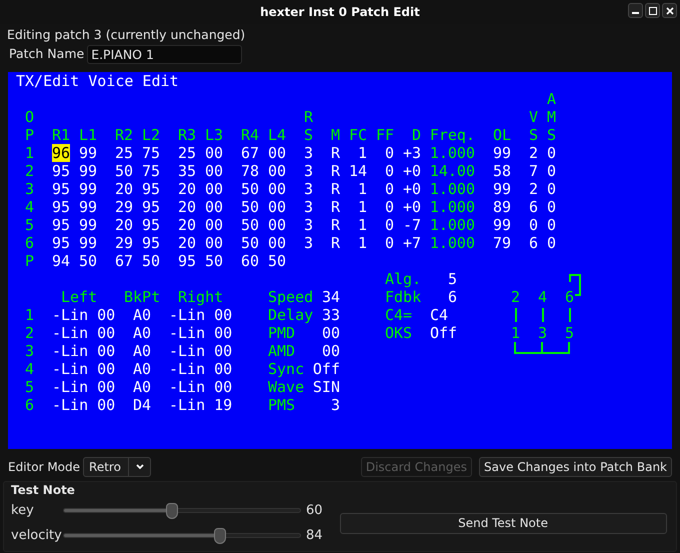 The width and height of the screenshot is (680, 553). I want to click on table-cell: 29, so click(123, 207).